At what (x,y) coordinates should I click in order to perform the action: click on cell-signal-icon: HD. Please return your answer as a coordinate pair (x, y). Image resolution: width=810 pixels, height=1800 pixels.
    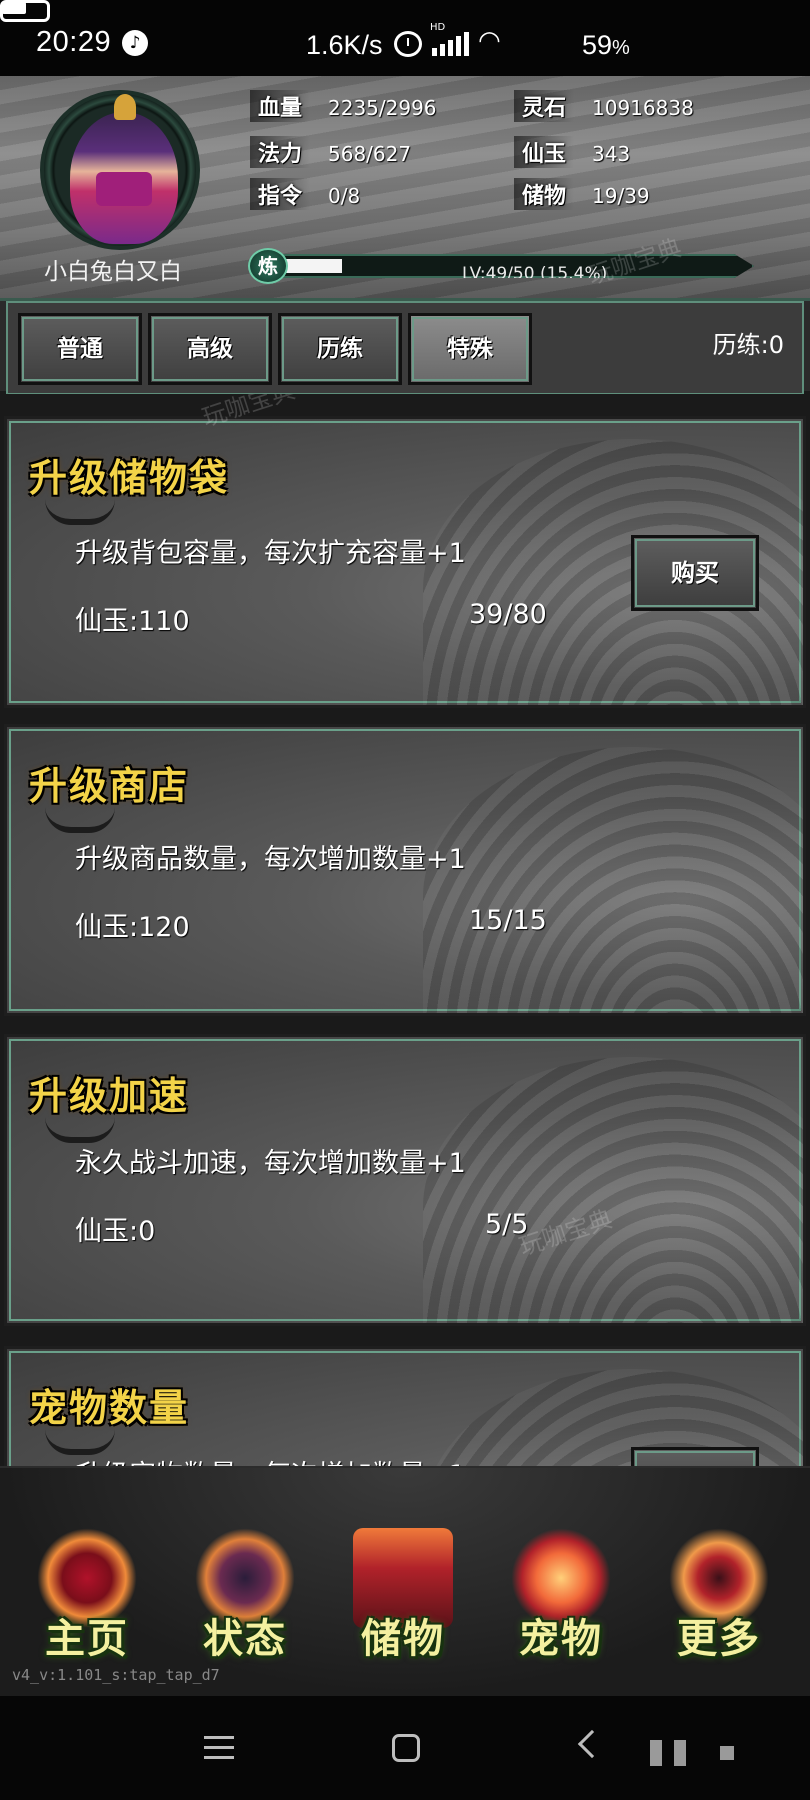
    Looking at the image, I should click on (449, 39).